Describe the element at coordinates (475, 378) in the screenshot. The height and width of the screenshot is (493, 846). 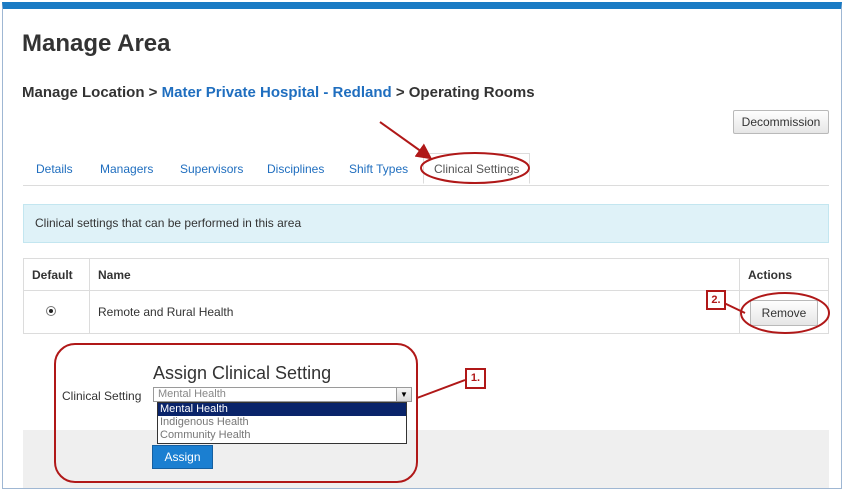
I see `callout-1: 1.` at that location.